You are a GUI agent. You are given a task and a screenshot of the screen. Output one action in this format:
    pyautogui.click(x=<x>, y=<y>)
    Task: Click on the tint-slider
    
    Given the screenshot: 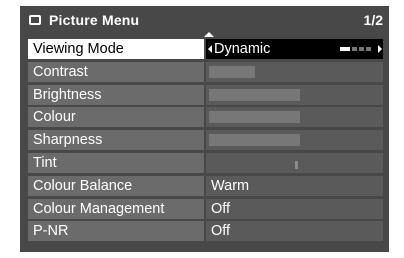 What is the action you would take?
    pyautogui.click(x=294, y=162)
    